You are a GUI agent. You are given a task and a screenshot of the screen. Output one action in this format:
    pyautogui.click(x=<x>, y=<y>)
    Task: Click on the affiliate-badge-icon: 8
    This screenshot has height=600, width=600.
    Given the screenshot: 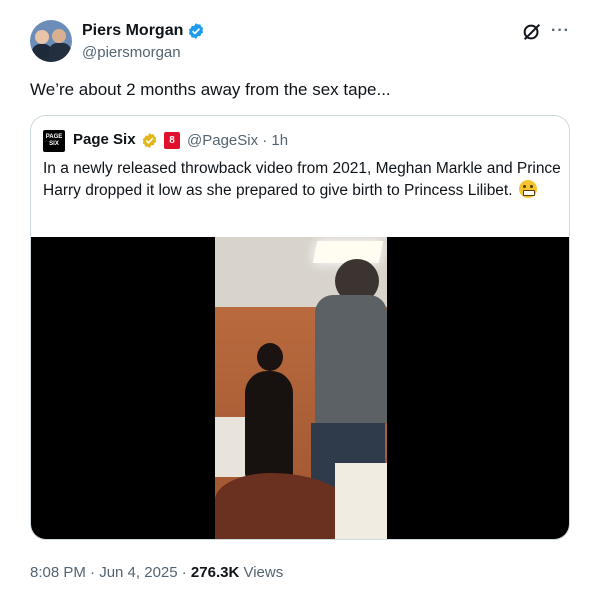 What is the action you would take?
    pyautogui.click(x=172, y=140)
    